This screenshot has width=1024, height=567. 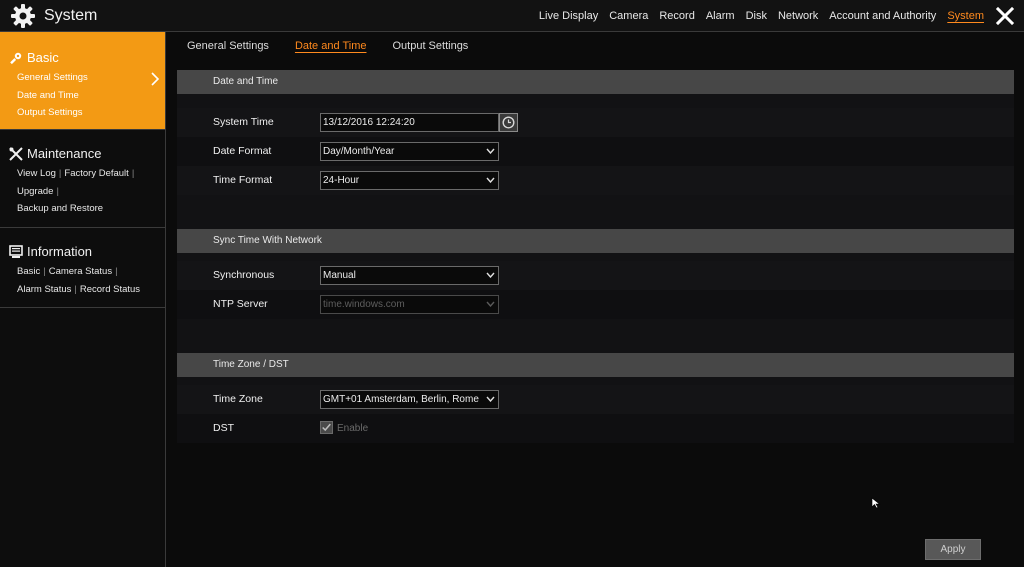 What do you see at coordinates (409, 151) in the screenshot?
I see `date-format-select: Day/Month/Year` at bounding box center [409, 151].